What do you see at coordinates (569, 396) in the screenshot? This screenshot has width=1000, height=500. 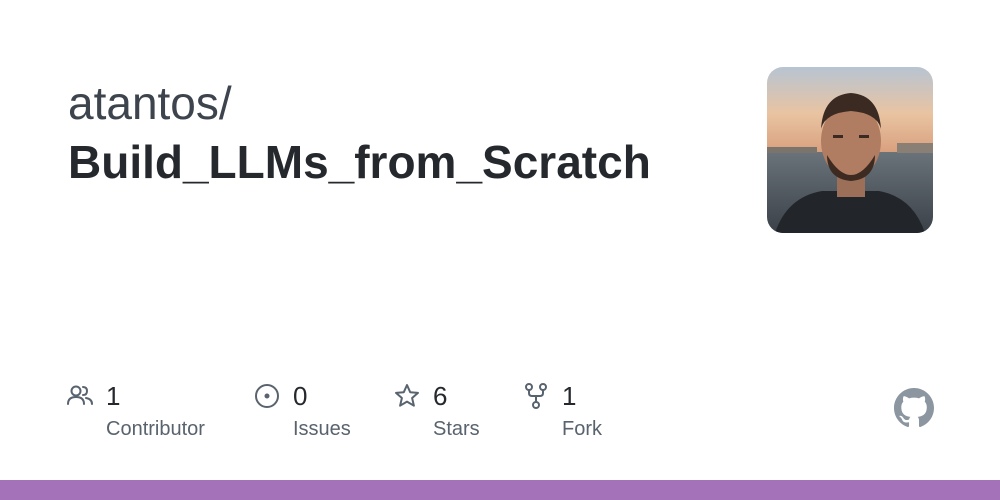 I see `forks-count: 1` at bounding box center [569, 396].